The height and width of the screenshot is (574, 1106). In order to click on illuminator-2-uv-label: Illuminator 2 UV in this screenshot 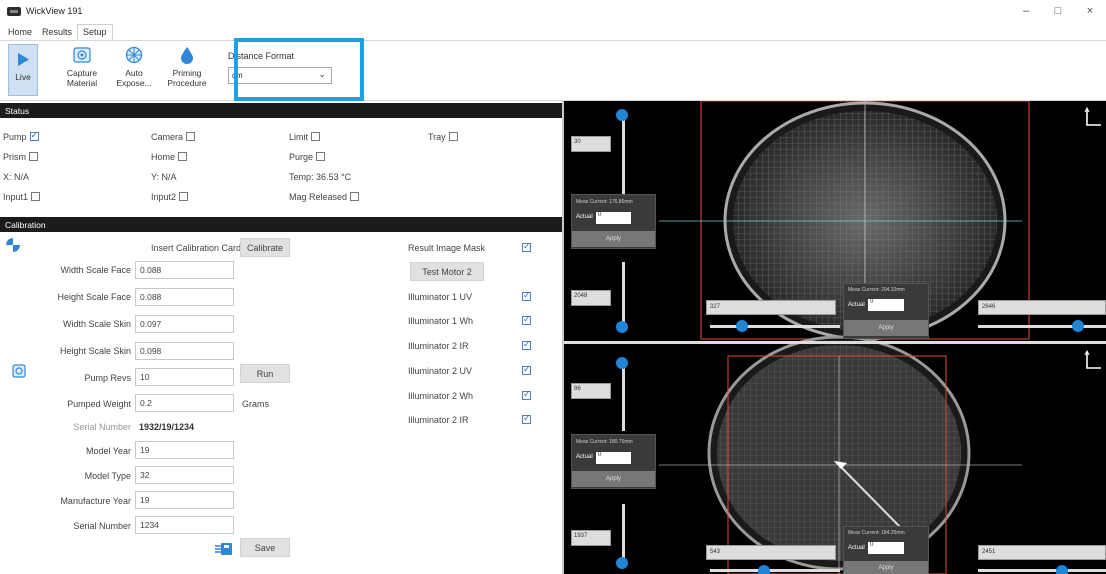, I will do `click(440, 371)`.